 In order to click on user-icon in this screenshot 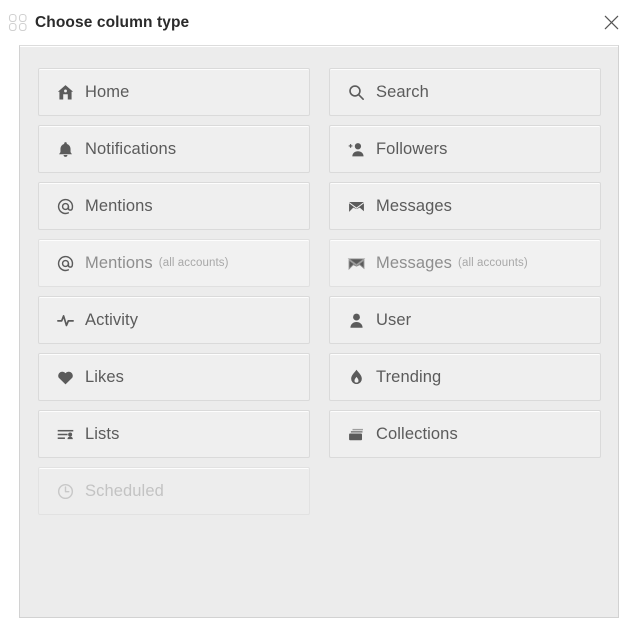, I will do `click(356, 320)`.